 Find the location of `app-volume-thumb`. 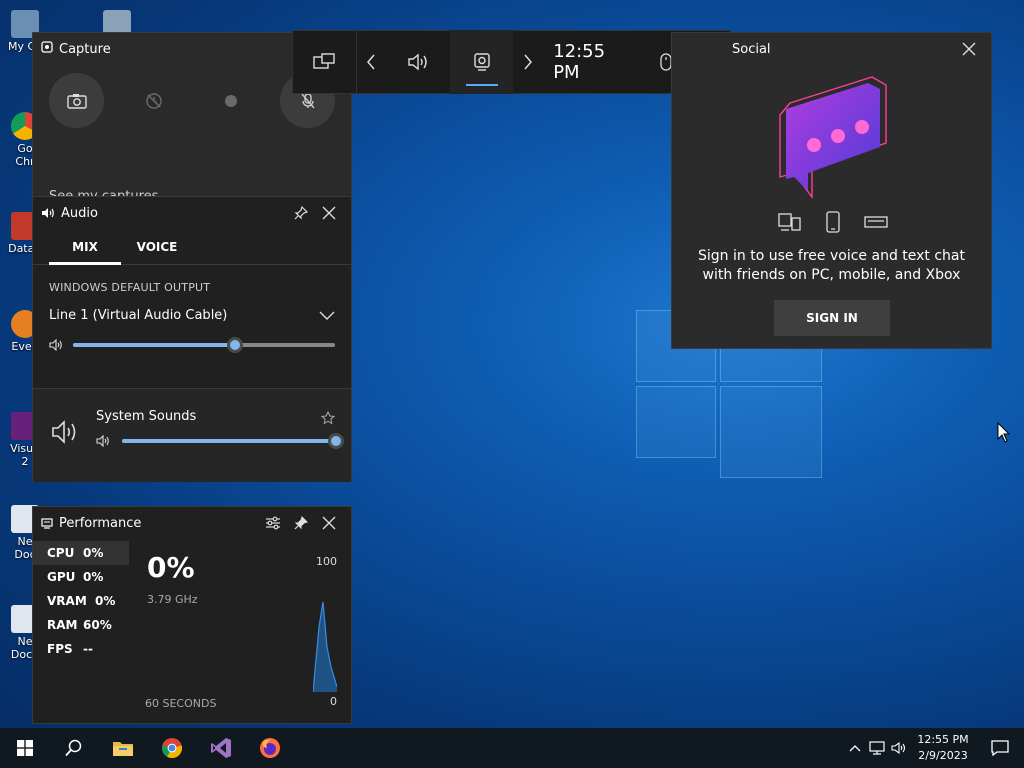

app-volume-thumb is located at coordinates (336, 441).